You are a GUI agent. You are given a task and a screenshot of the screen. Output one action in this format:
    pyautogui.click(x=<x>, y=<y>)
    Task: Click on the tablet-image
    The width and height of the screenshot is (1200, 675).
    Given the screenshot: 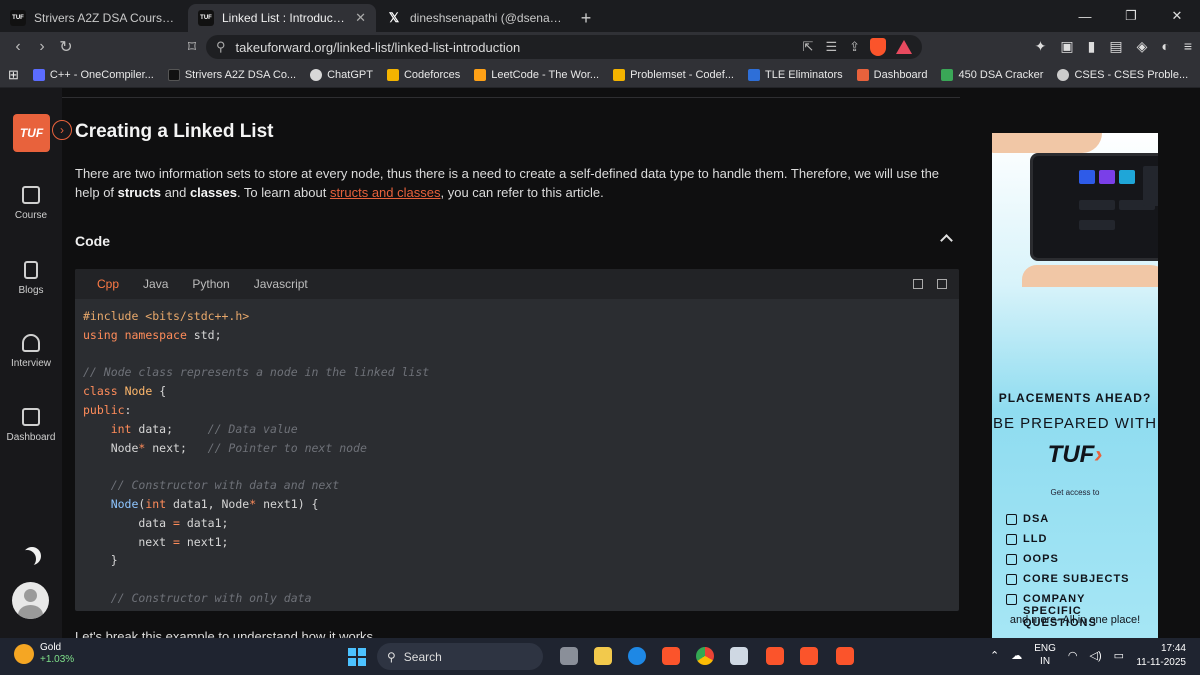 What is the action you would take?
    pyautogui.click(x=1094, y=207)
    